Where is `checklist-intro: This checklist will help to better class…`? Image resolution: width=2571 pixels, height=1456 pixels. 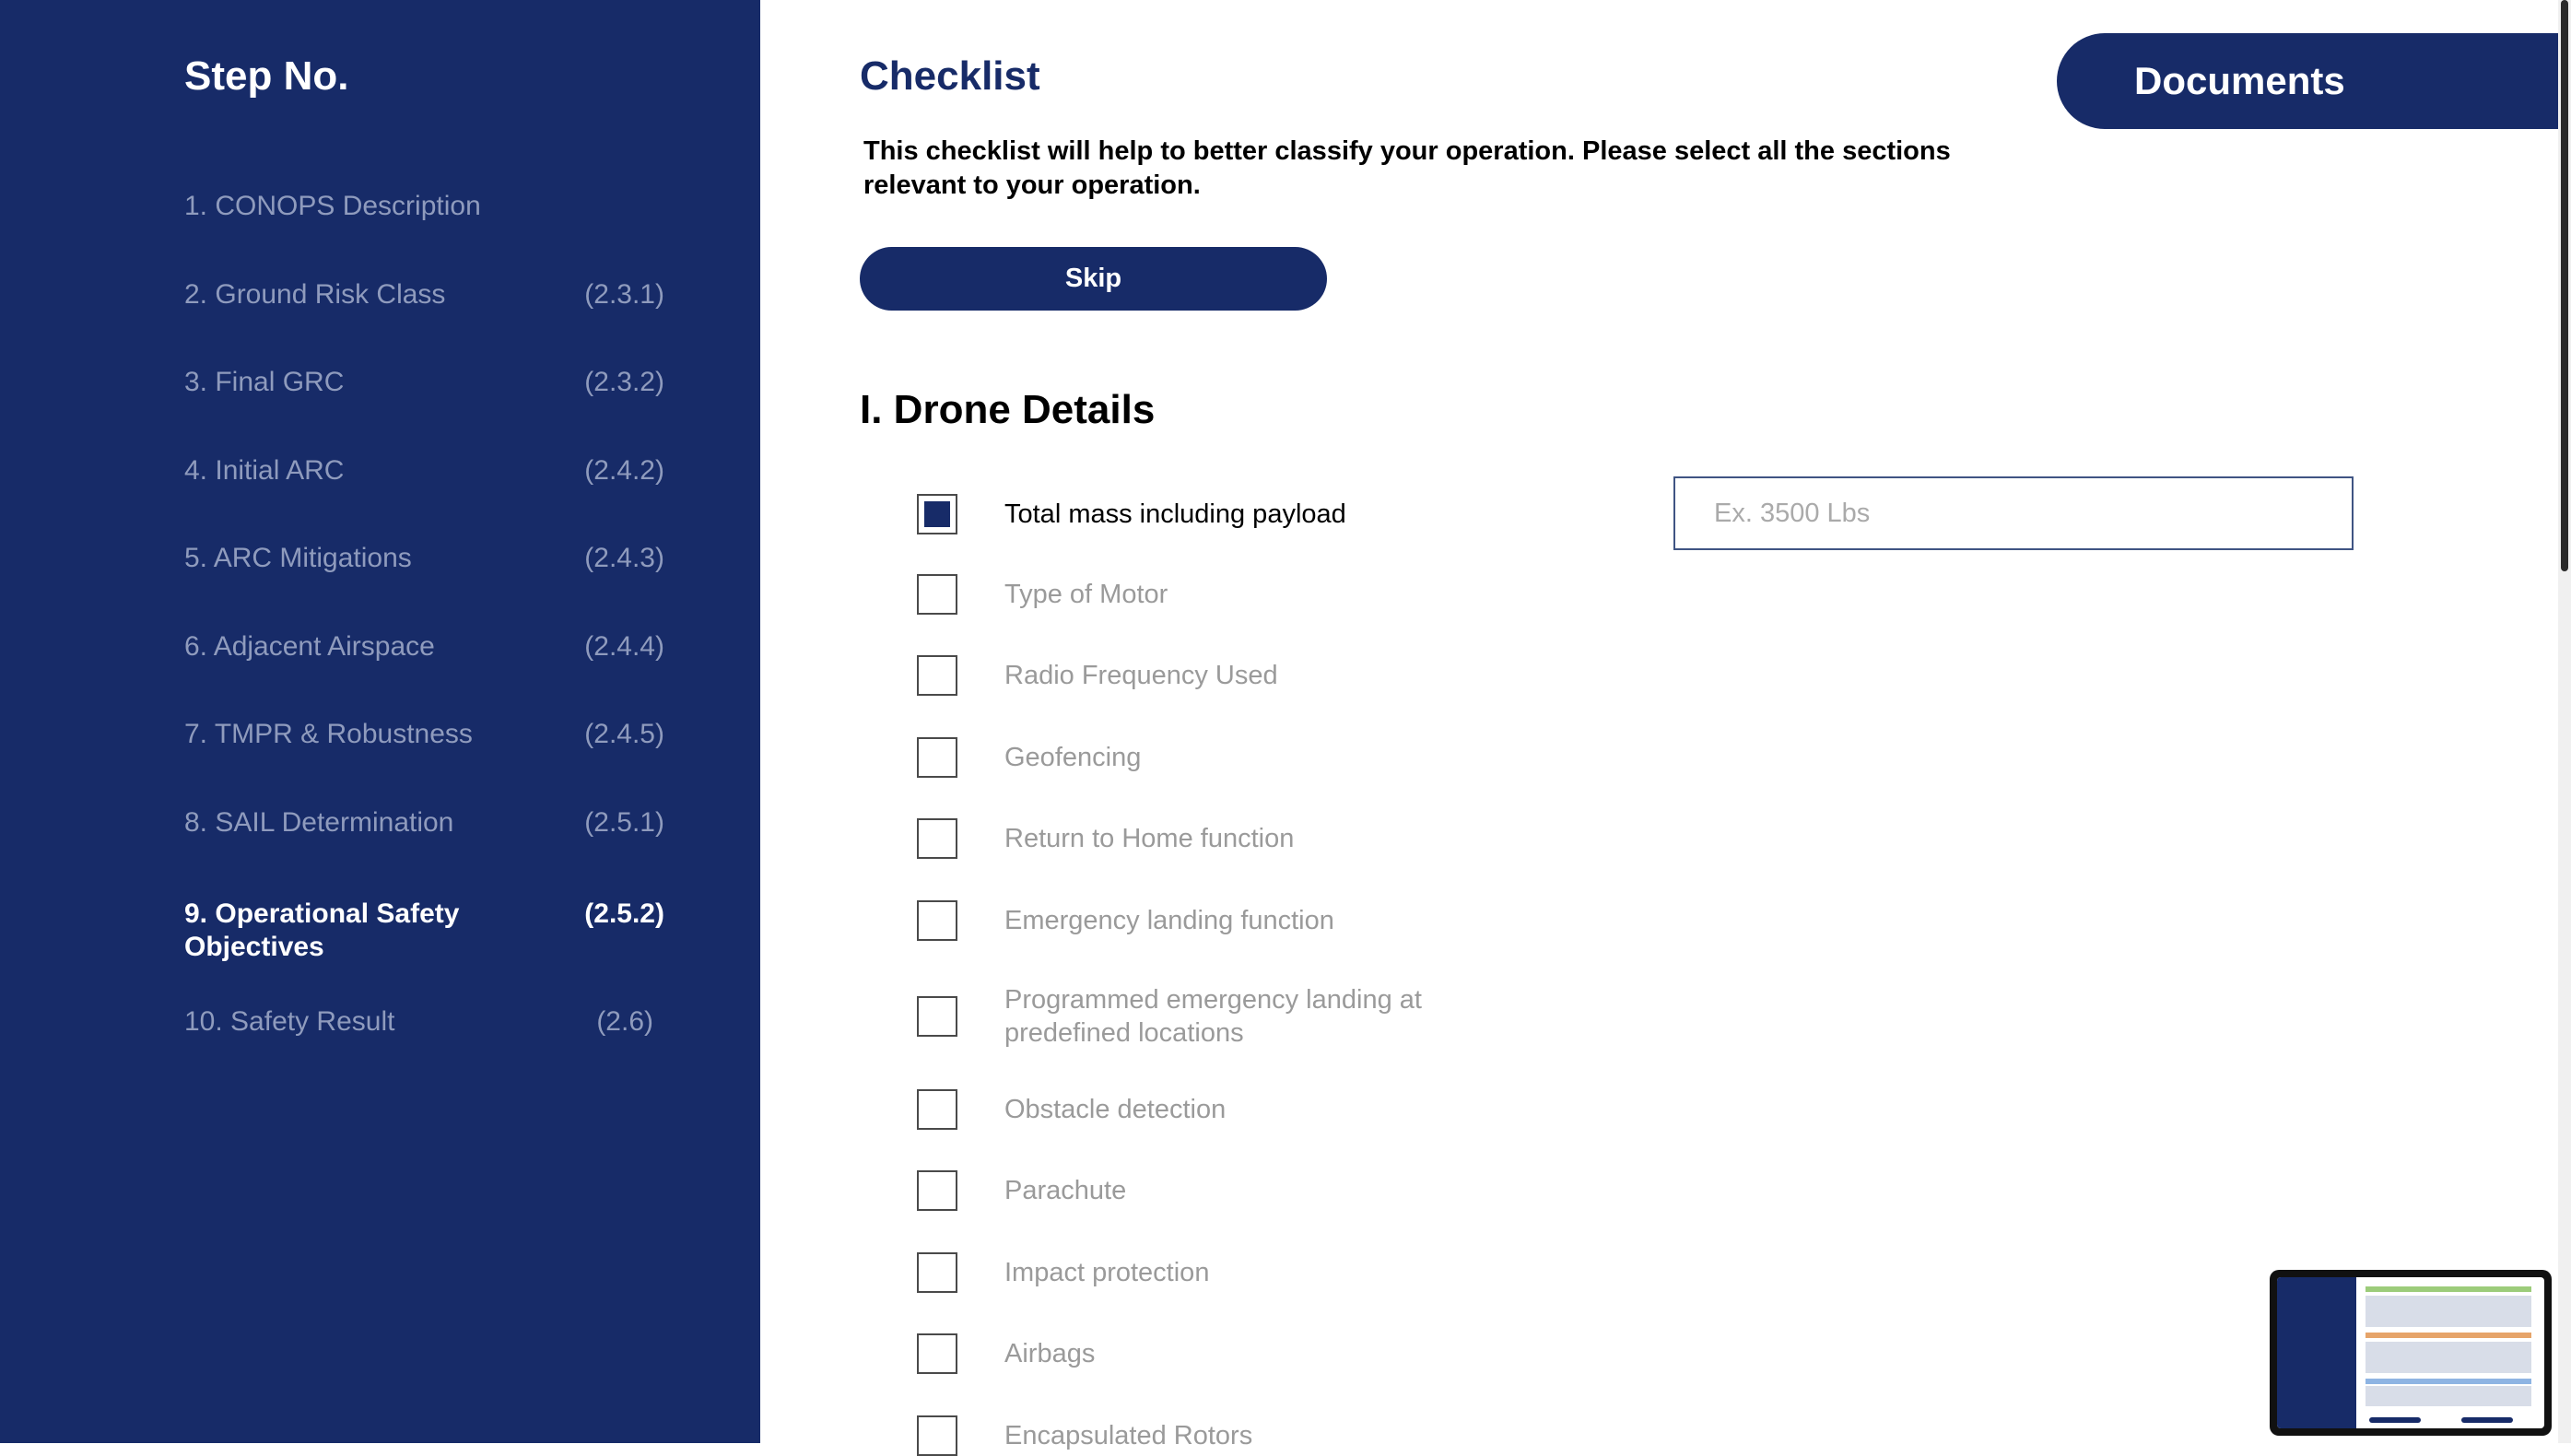
checklist-intro: This checklist will help to better class… is located at coordinates (1407, 168).